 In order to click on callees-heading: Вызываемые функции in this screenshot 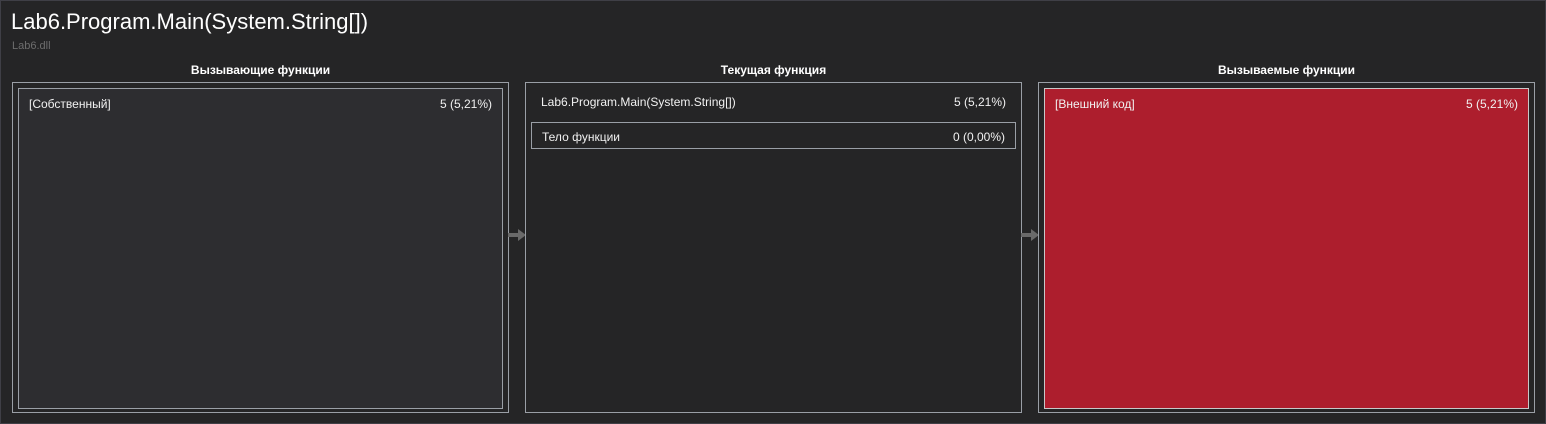, I will do `click(1286, 70)`.